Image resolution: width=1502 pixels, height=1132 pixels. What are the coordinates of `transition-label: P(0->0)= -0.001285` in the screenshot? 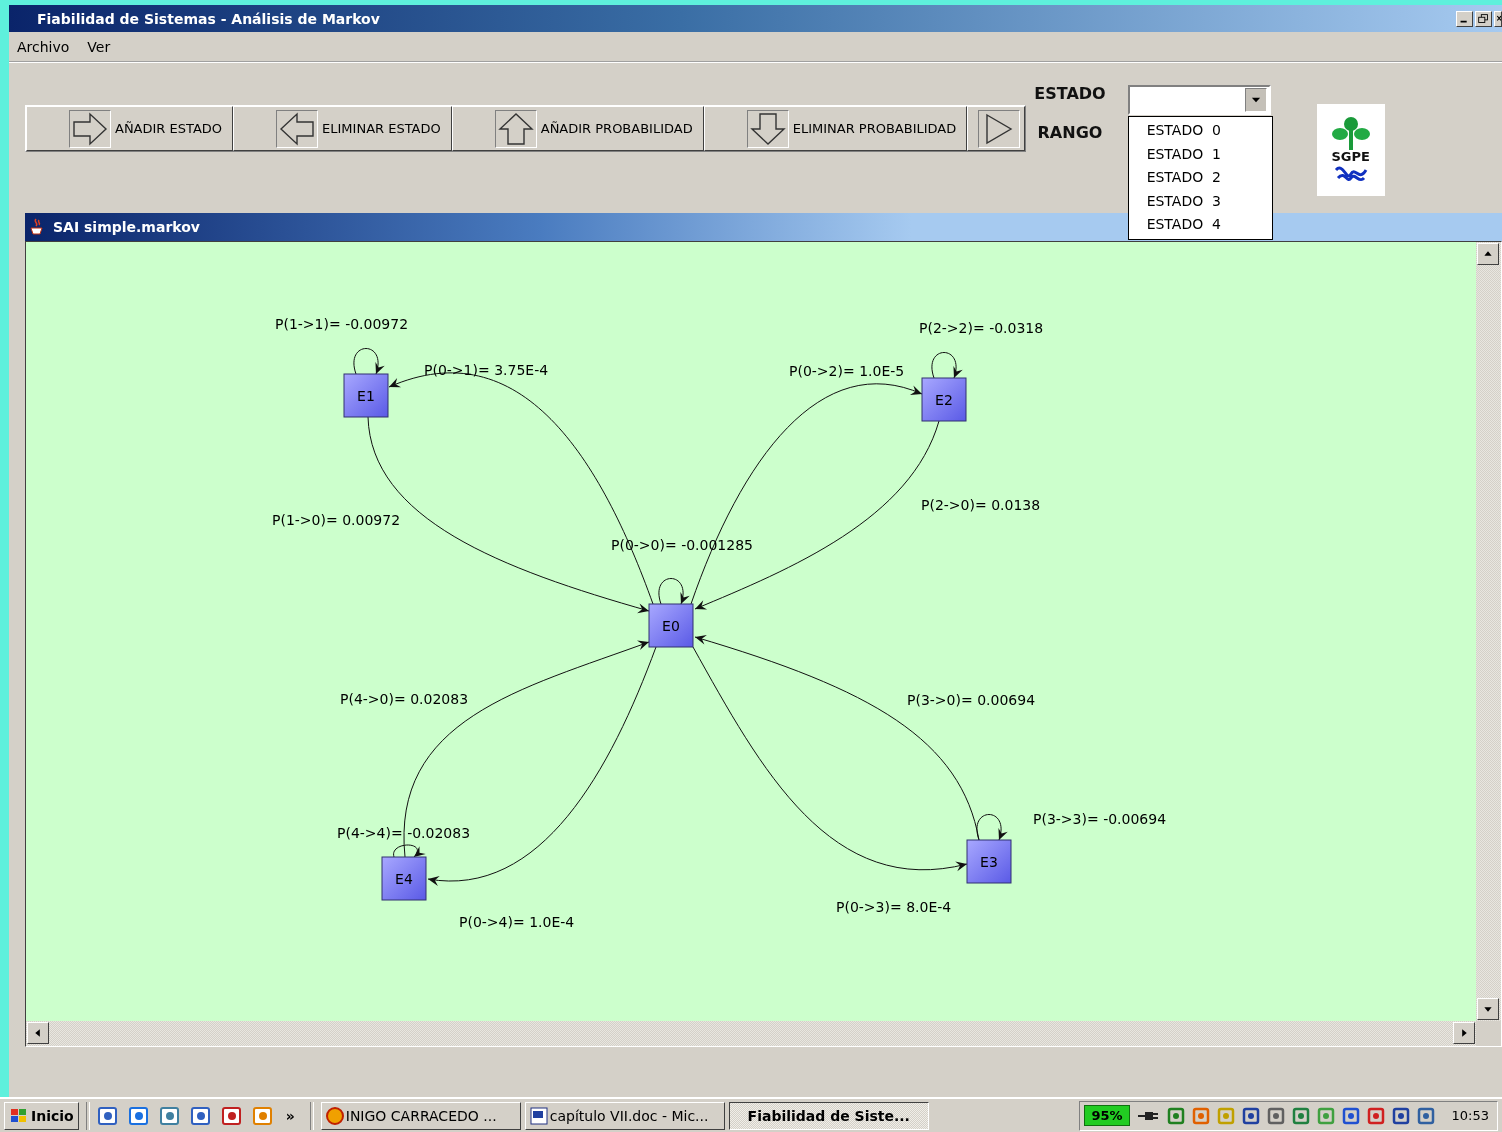 It's located at (682, 545).